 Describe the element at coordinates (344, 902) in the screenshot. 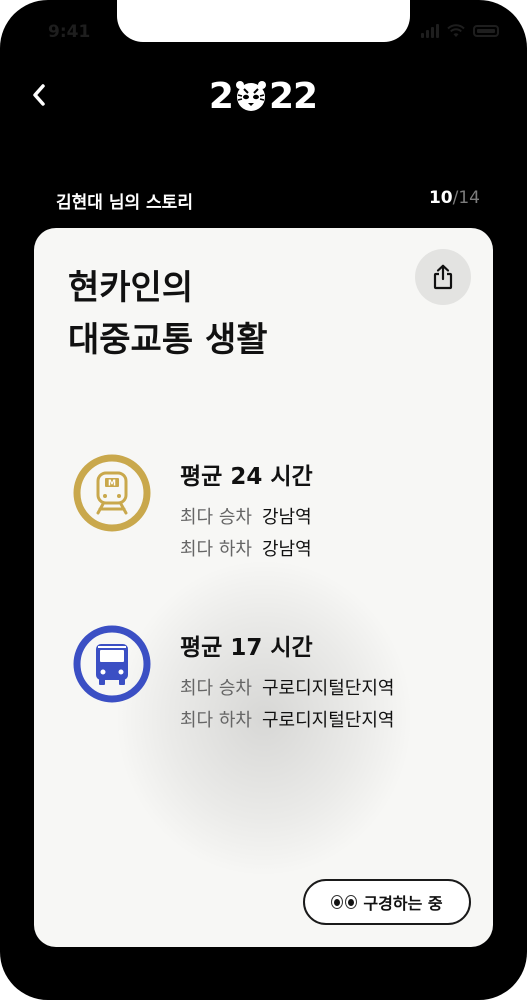

I see `eyes-icon` at that location.